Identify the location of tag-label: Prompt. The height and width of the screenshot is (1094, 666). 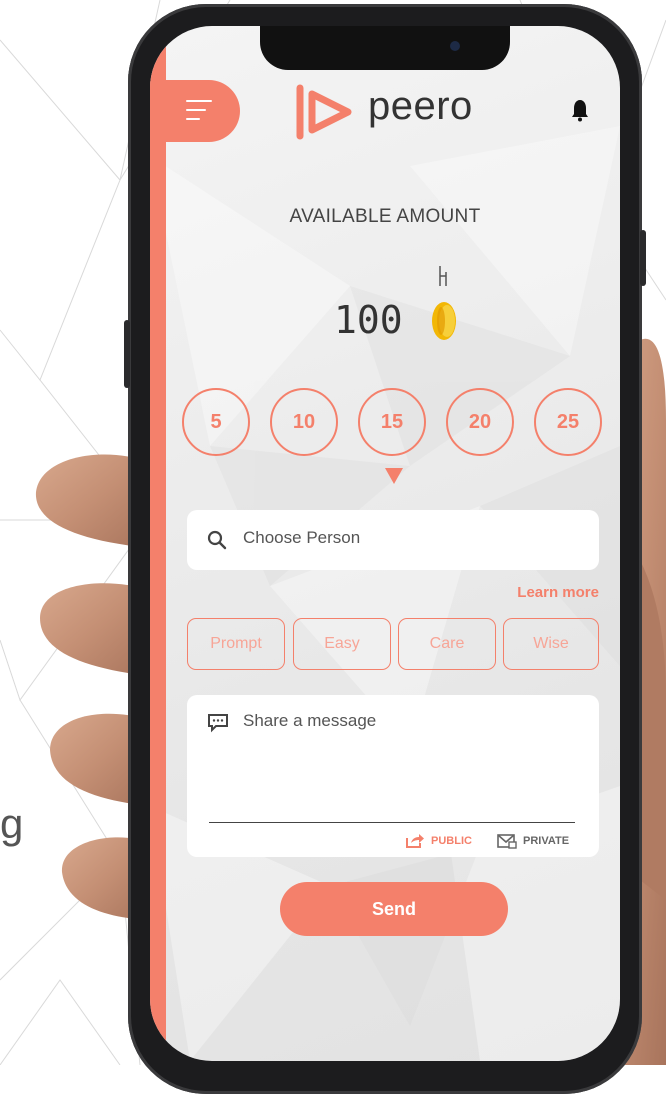
(236, 643).